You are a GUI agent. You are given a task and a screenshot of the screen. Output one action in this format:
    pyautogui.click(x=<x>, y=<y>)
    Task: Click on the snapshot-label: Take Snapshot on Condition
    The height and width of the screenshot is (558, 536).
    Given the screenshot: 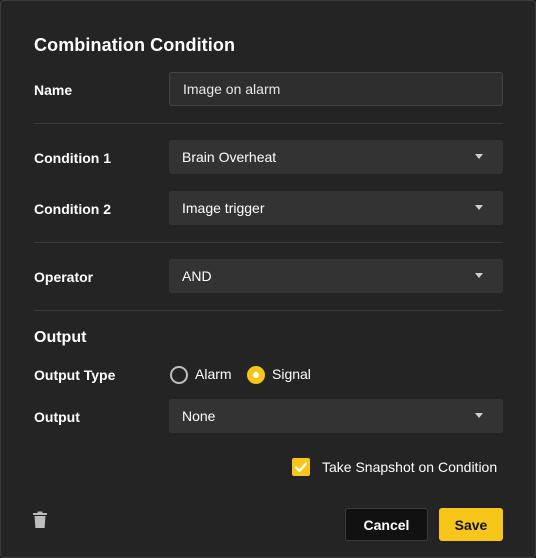 What is the action you would take?
    pyautogui.click(x=409, y=467)
    